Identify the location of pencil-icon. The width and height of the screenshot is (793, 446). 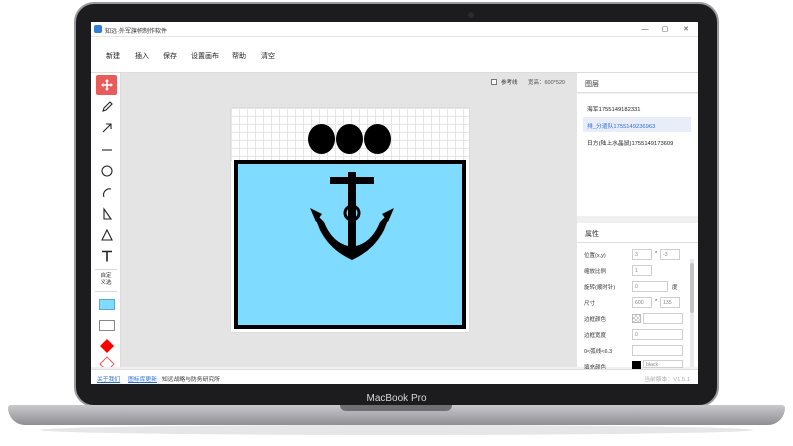
(107, 106).